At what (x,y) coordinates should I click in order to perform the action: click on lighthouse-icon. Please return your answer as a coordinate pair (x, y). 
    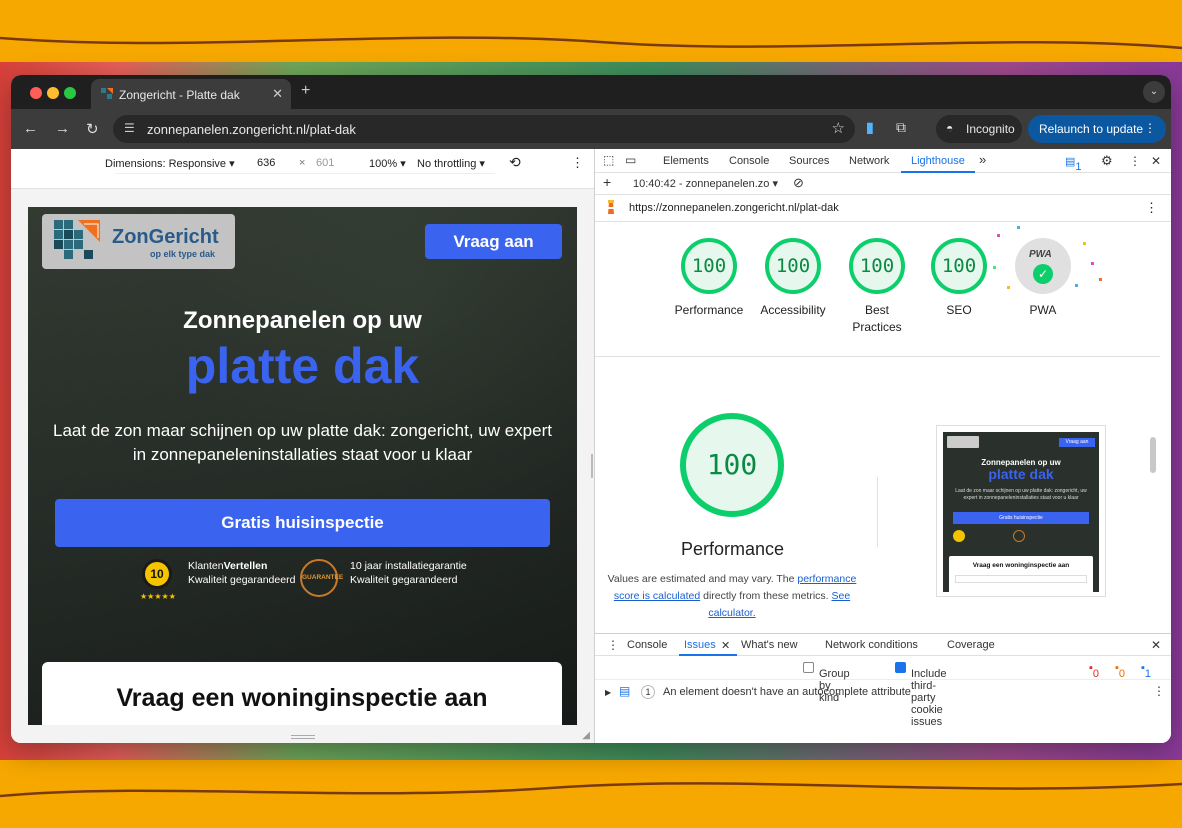
    Looking at the image, I should click on (611, 207).